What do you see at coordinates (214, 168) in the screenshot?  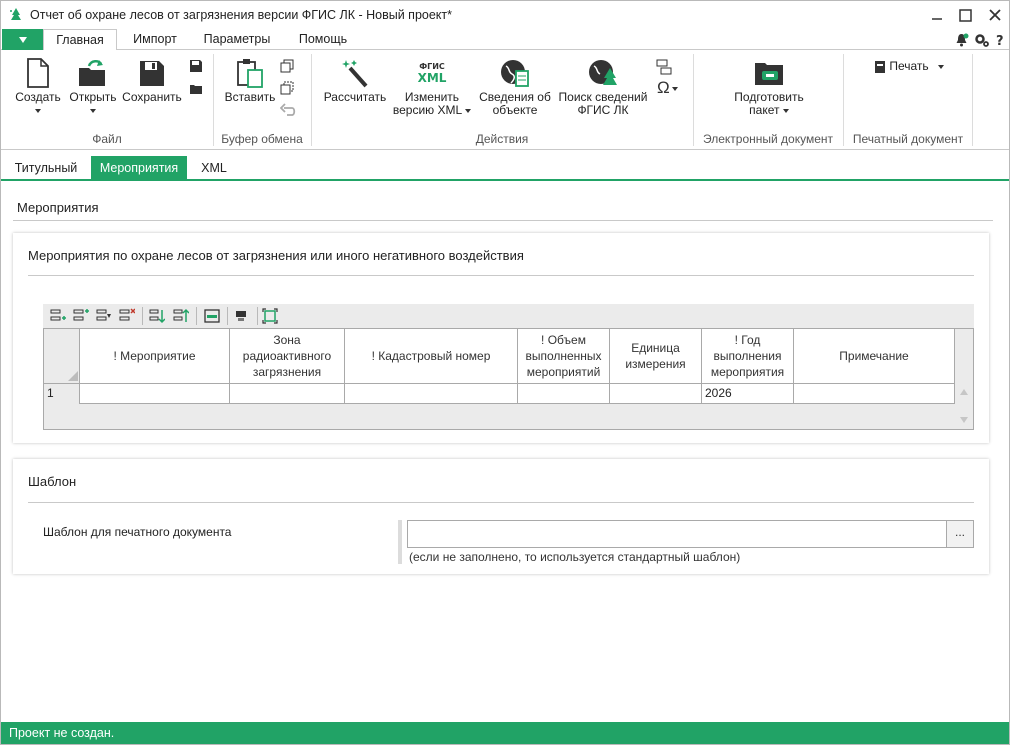 I see `tab-xml: XML` at bounding box center [214, 168].